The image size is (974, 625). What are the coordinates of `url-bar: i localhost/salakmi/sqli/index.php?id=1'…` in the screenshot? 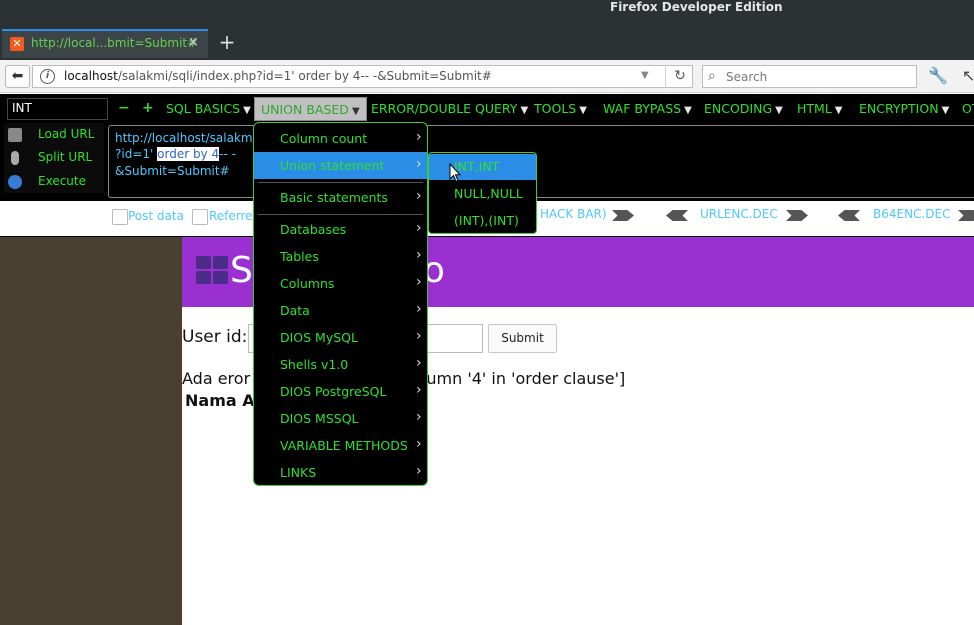 It's located at (362, 76).